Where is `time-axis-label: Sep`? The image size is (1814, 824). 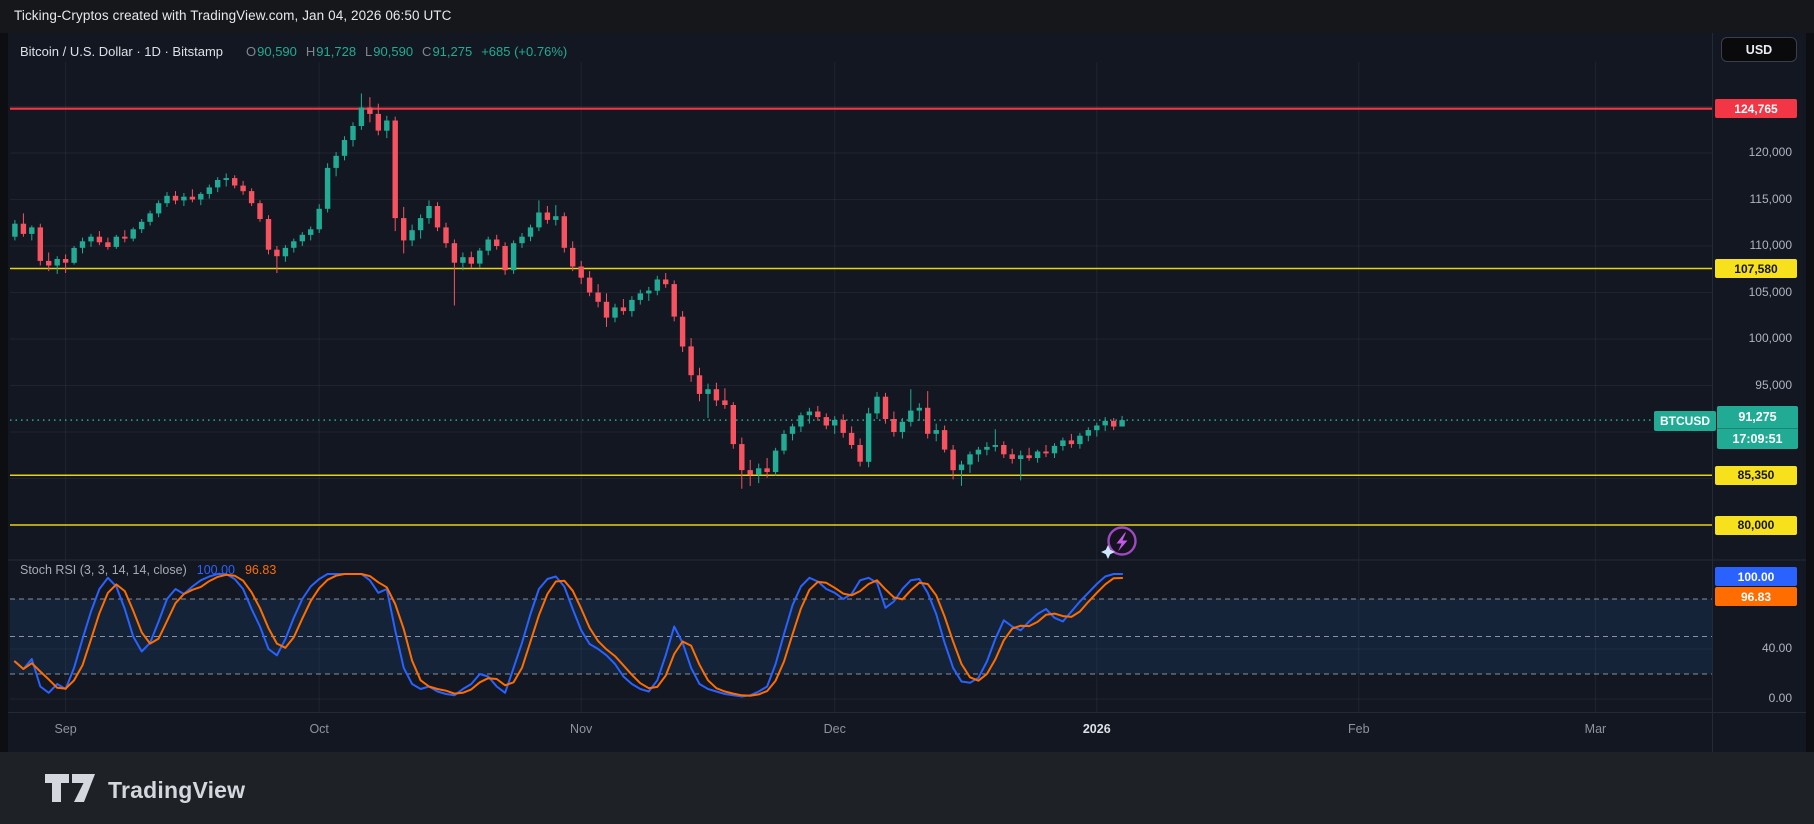
time-axis-label: Sep is located at coordinates (65, 729).